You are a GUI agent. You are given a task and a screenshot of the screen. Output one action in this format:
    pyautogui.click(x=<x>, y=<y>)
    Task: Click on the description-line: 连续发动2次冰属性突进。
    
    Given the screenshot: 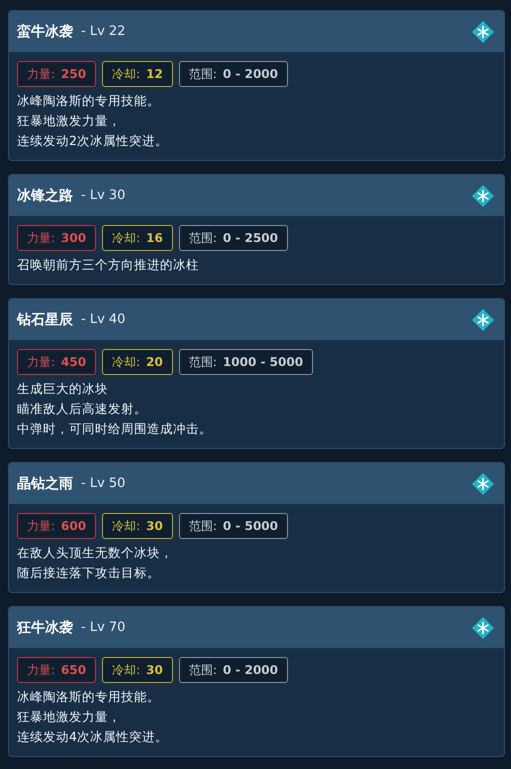 What is the action you would take?
    pyautogui.click(x=93, y=141)
    